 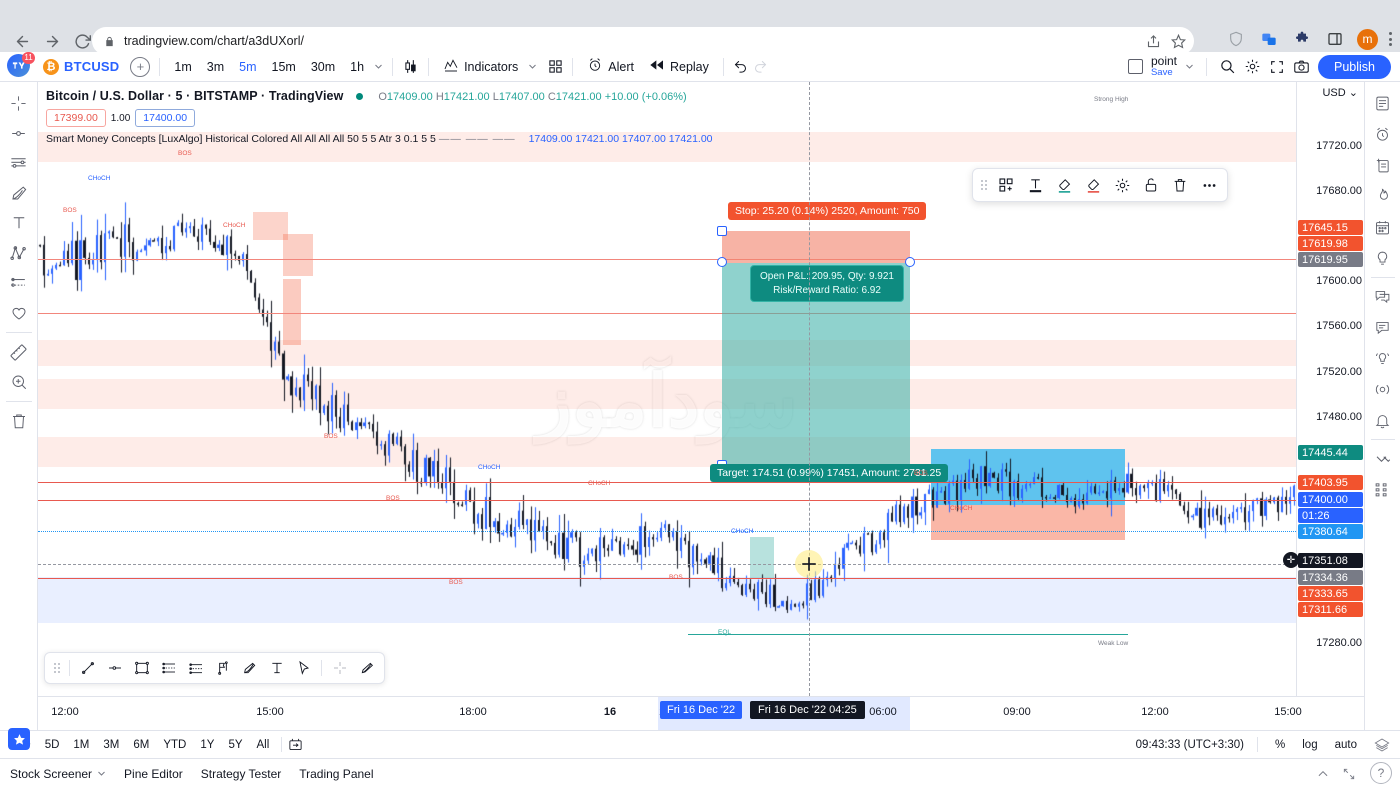 I want to click on position-resize-handle-top, so click(x=722, y=231).